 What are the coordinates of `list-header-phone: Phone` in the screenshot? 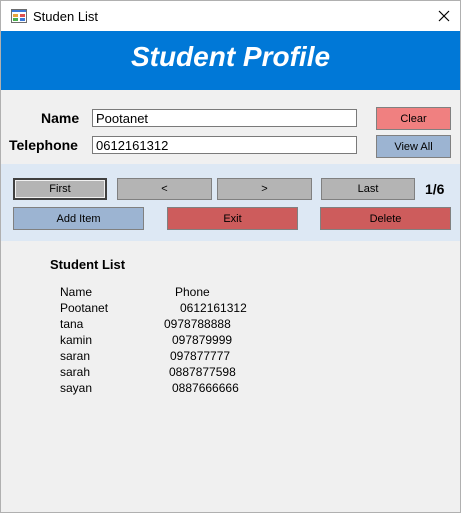 It's located at (192, 292).